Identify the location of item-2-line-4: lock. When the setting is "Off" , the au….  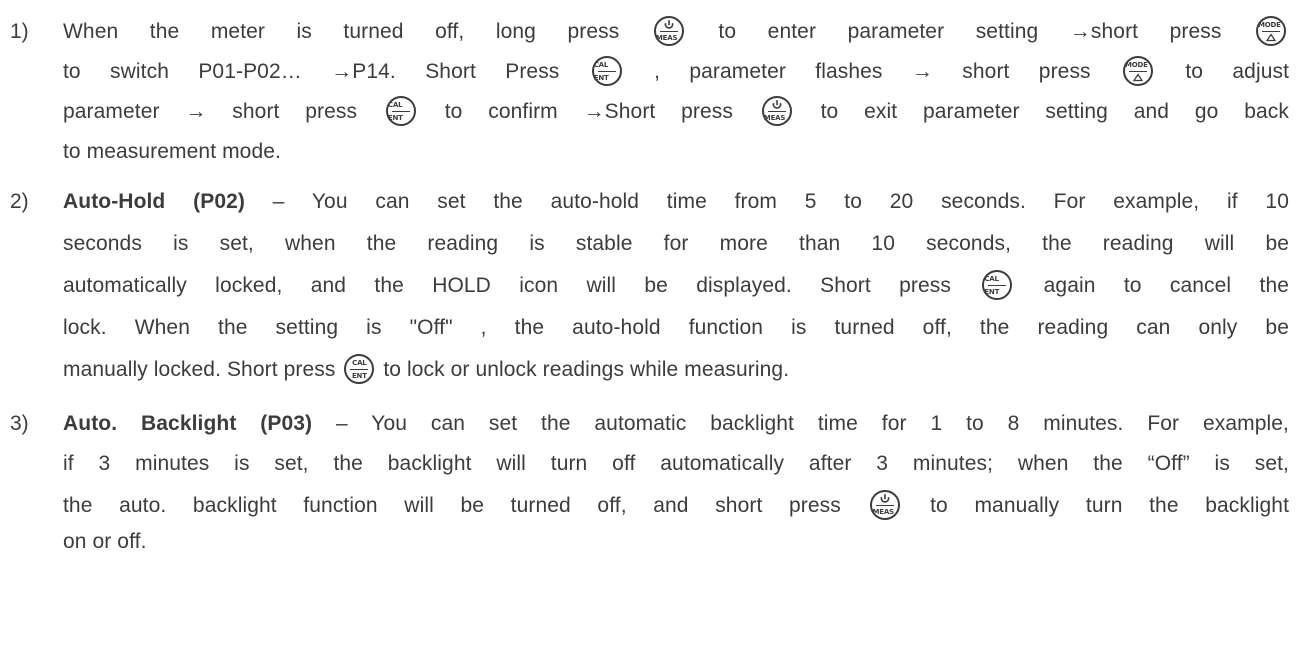
(676, 328).